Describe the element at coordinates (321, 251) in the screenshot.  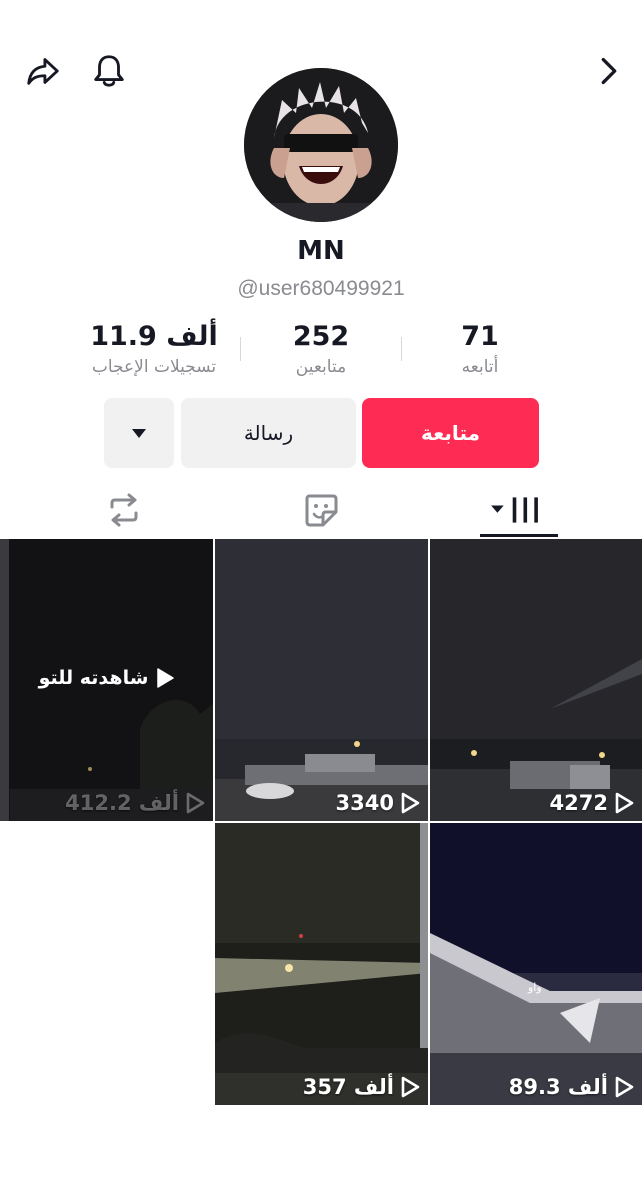
I see `profile-name: MN` at that location.